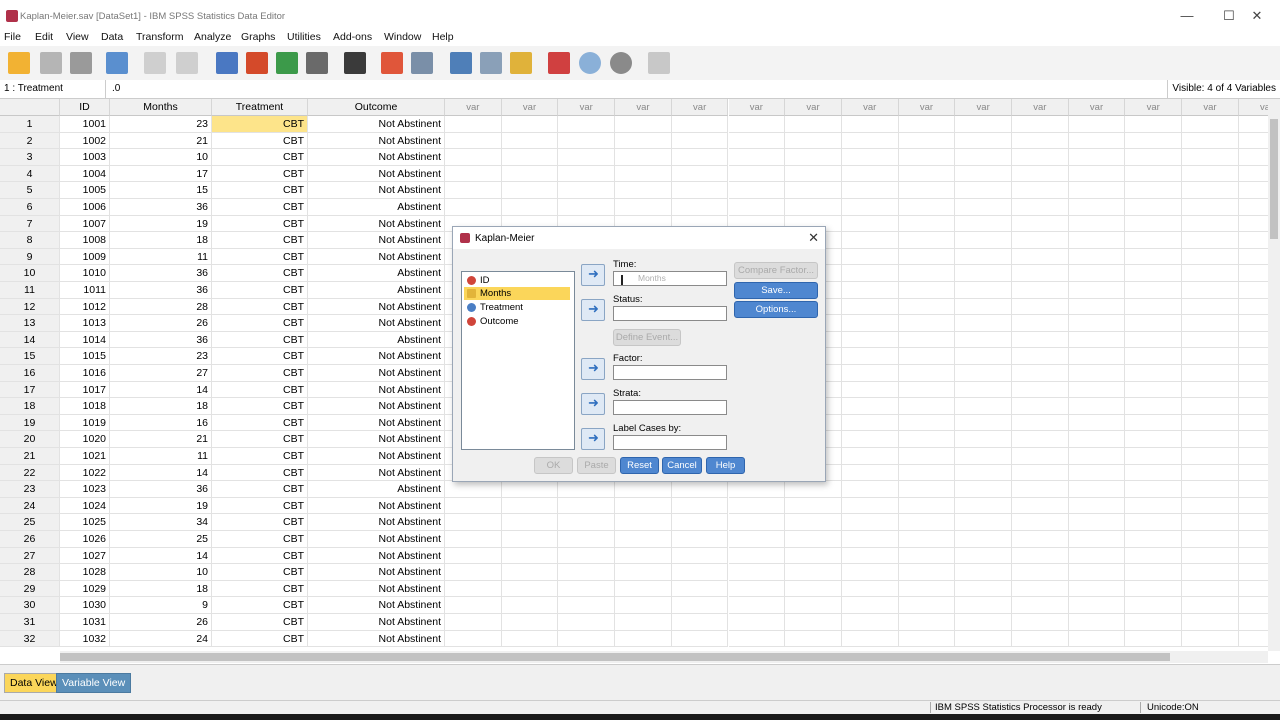  What do you see at coordinates (212, 37) in the screenshot?
I see `menu-analyze: Analyze` at bounding box center [212, 37].